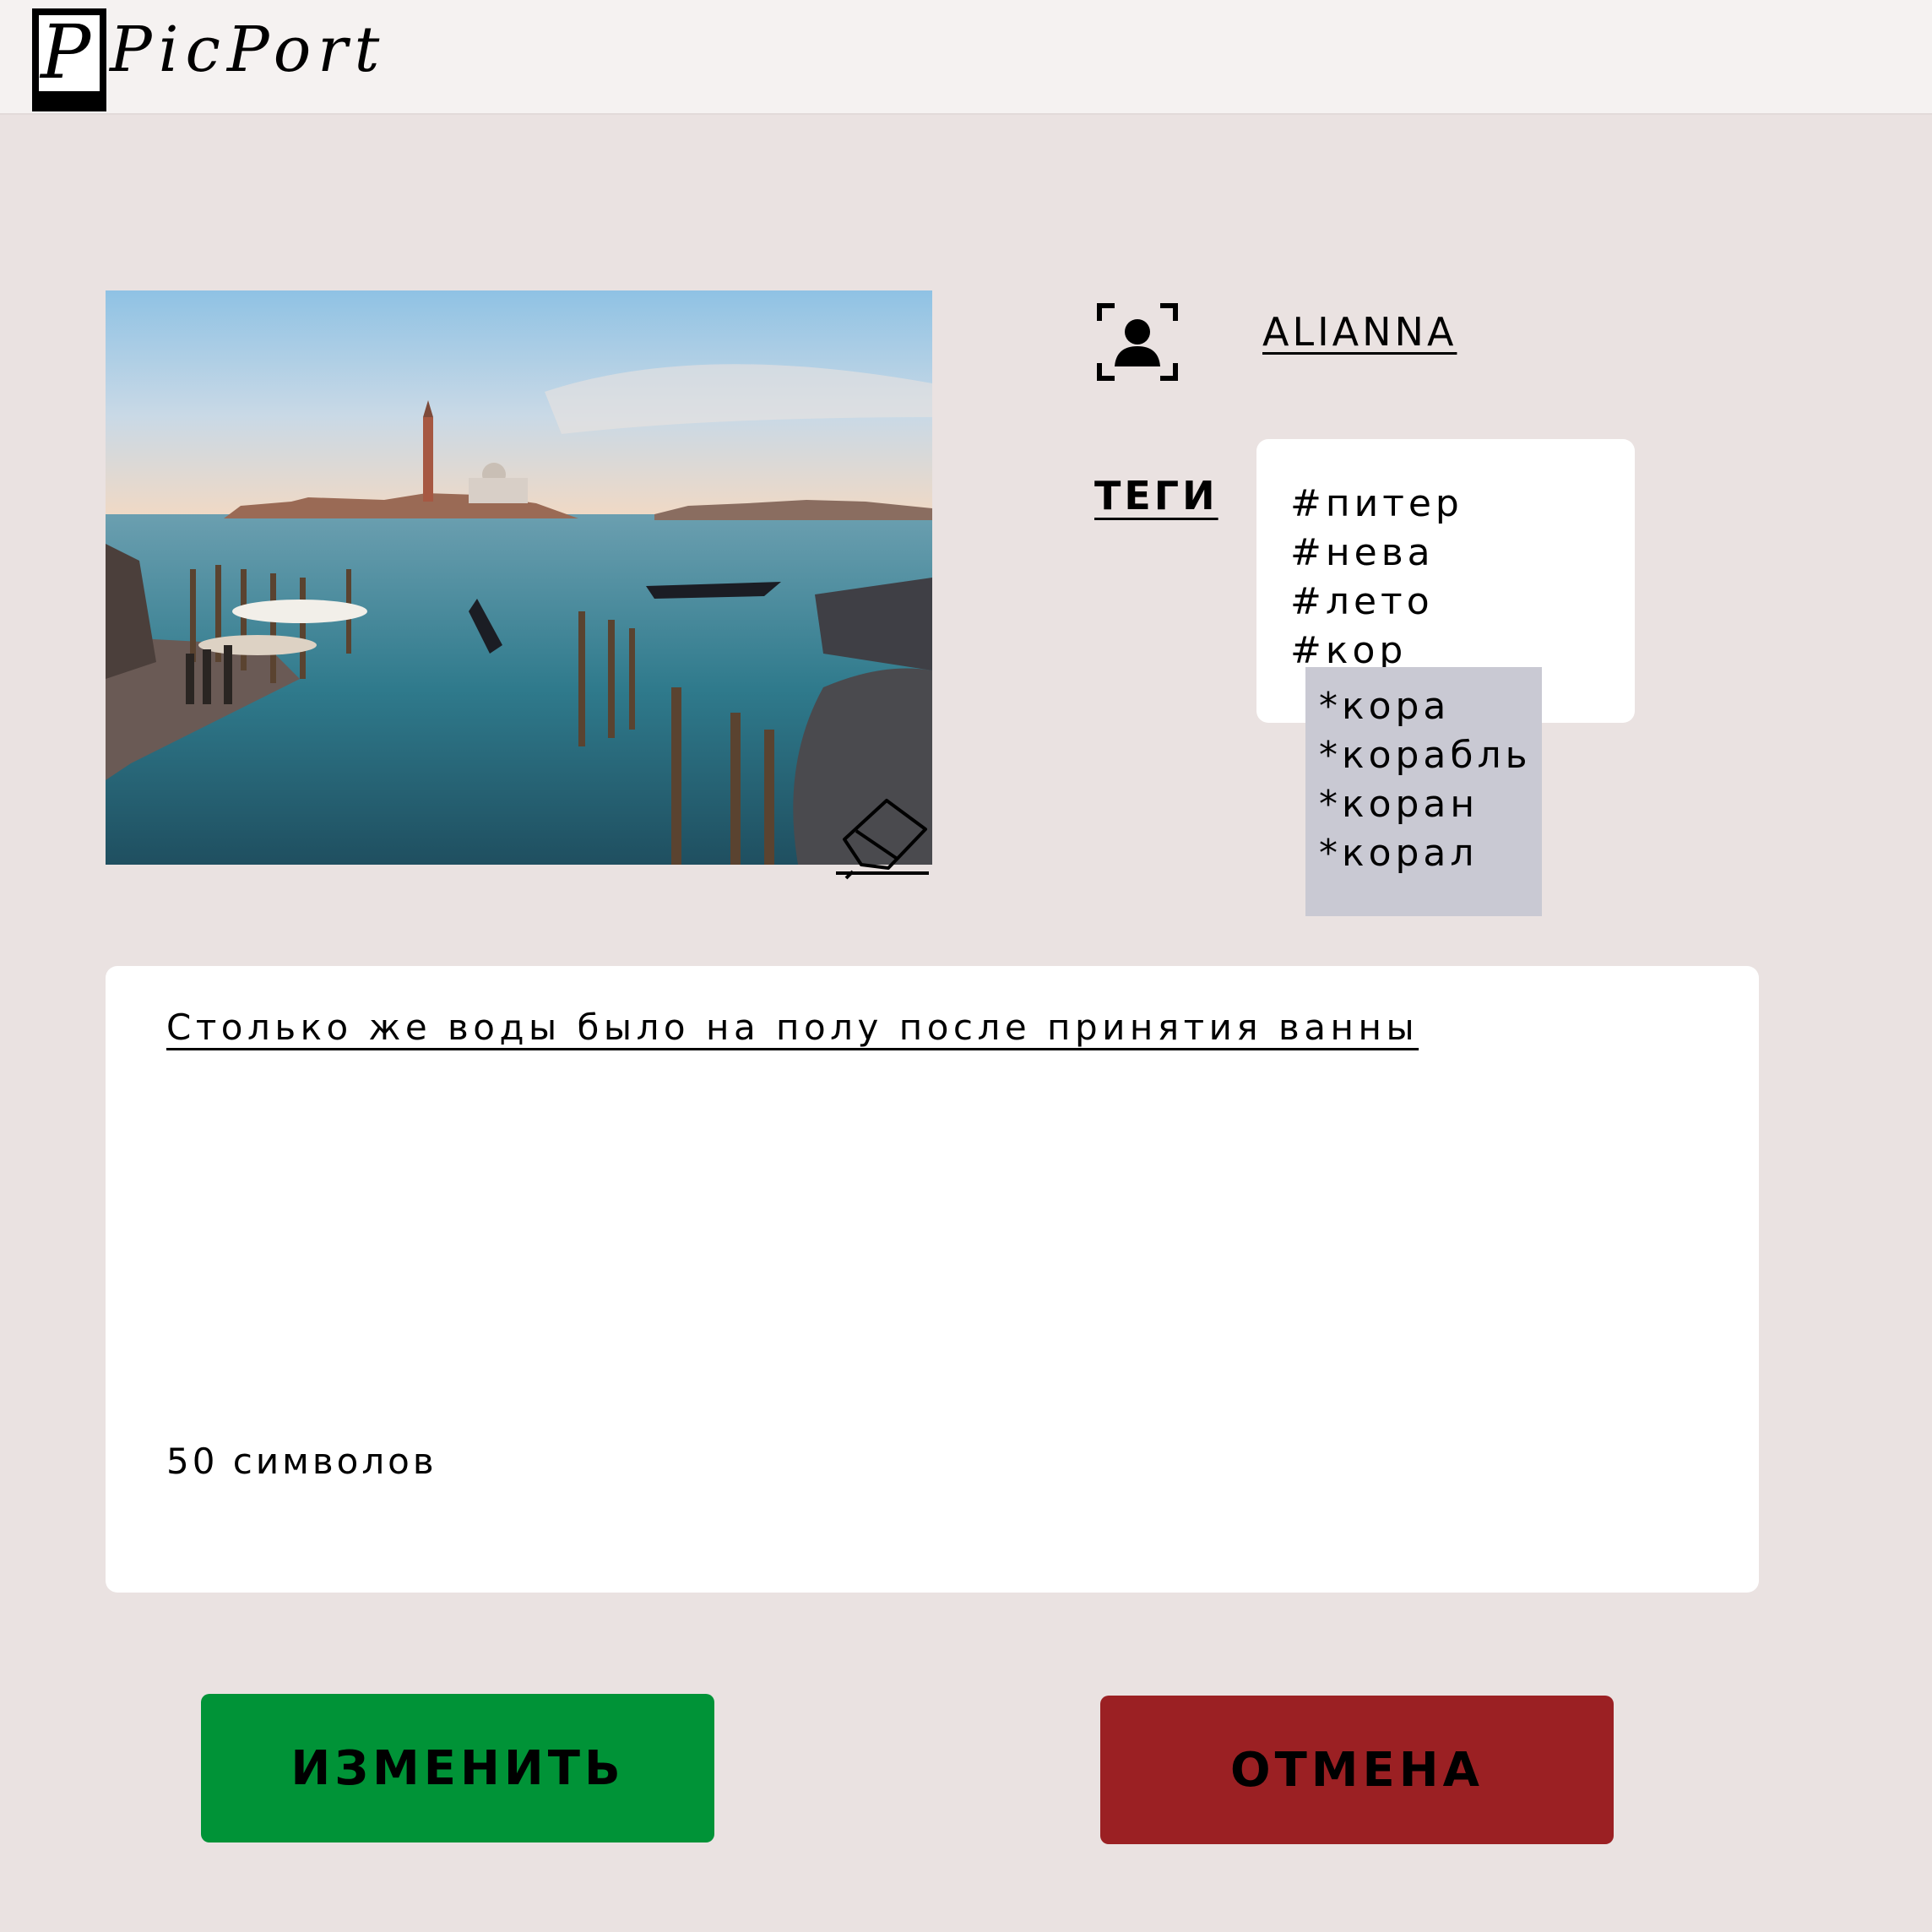 The height and width of the screenshot is (1932, 1932). I want to click on logo-text: PicPort, so click(249, 50).